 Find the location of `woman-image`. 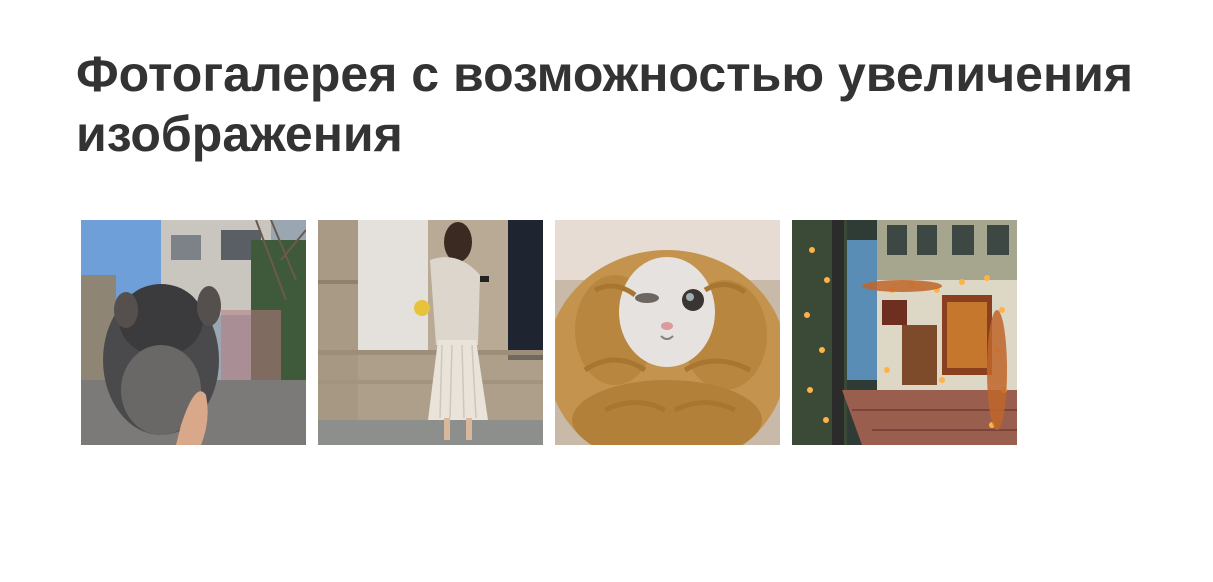

woman-image is located at coordinates (430, 332).